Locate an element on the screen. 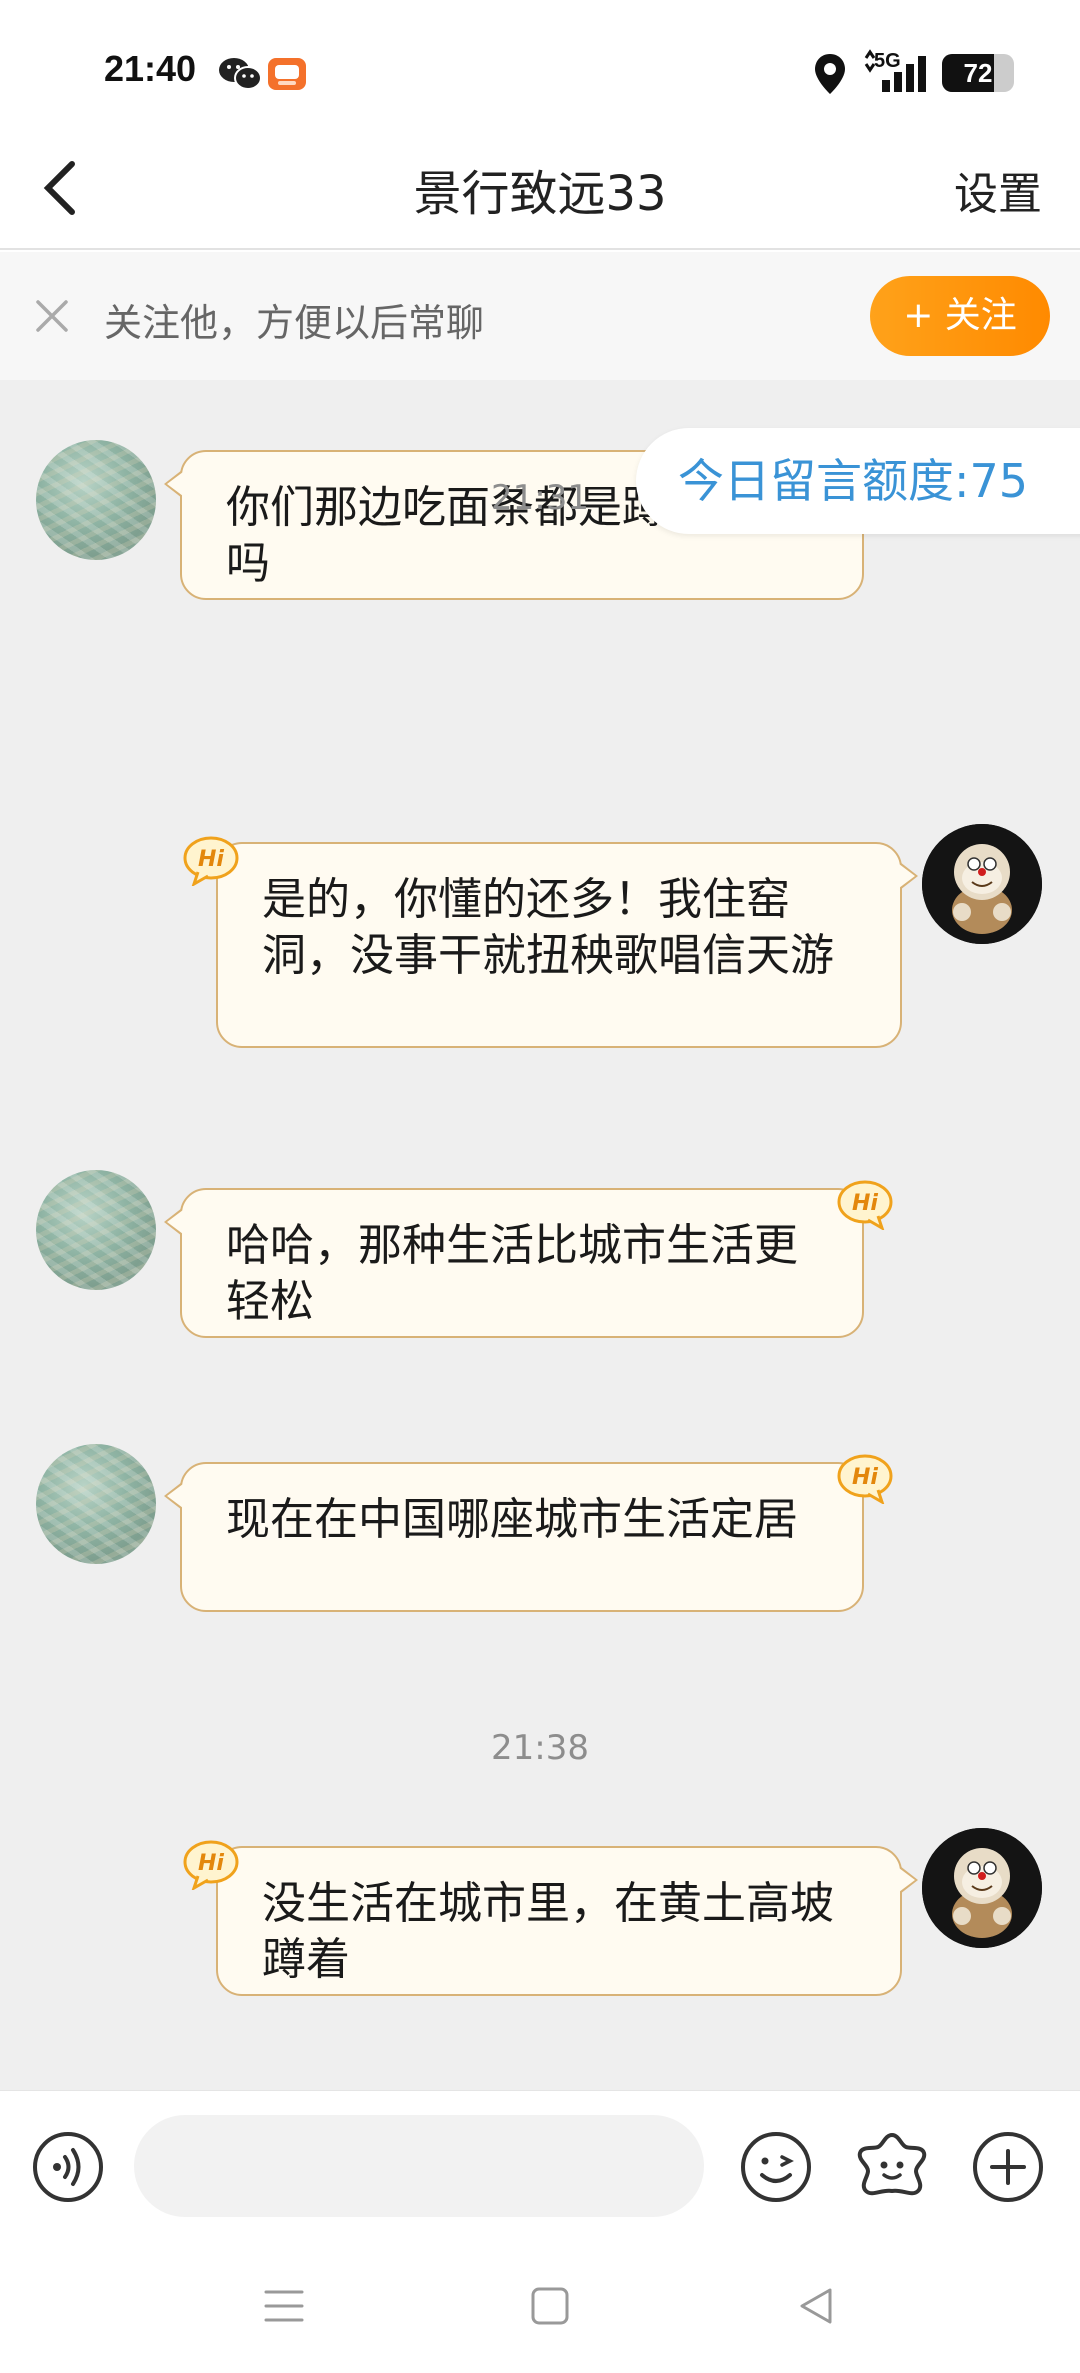 The width and height of the screenshot is (1080, 2373). message-bubble: 哈哈，那种生活比城市生活更轻松 is located at coordinates (514, 1263).